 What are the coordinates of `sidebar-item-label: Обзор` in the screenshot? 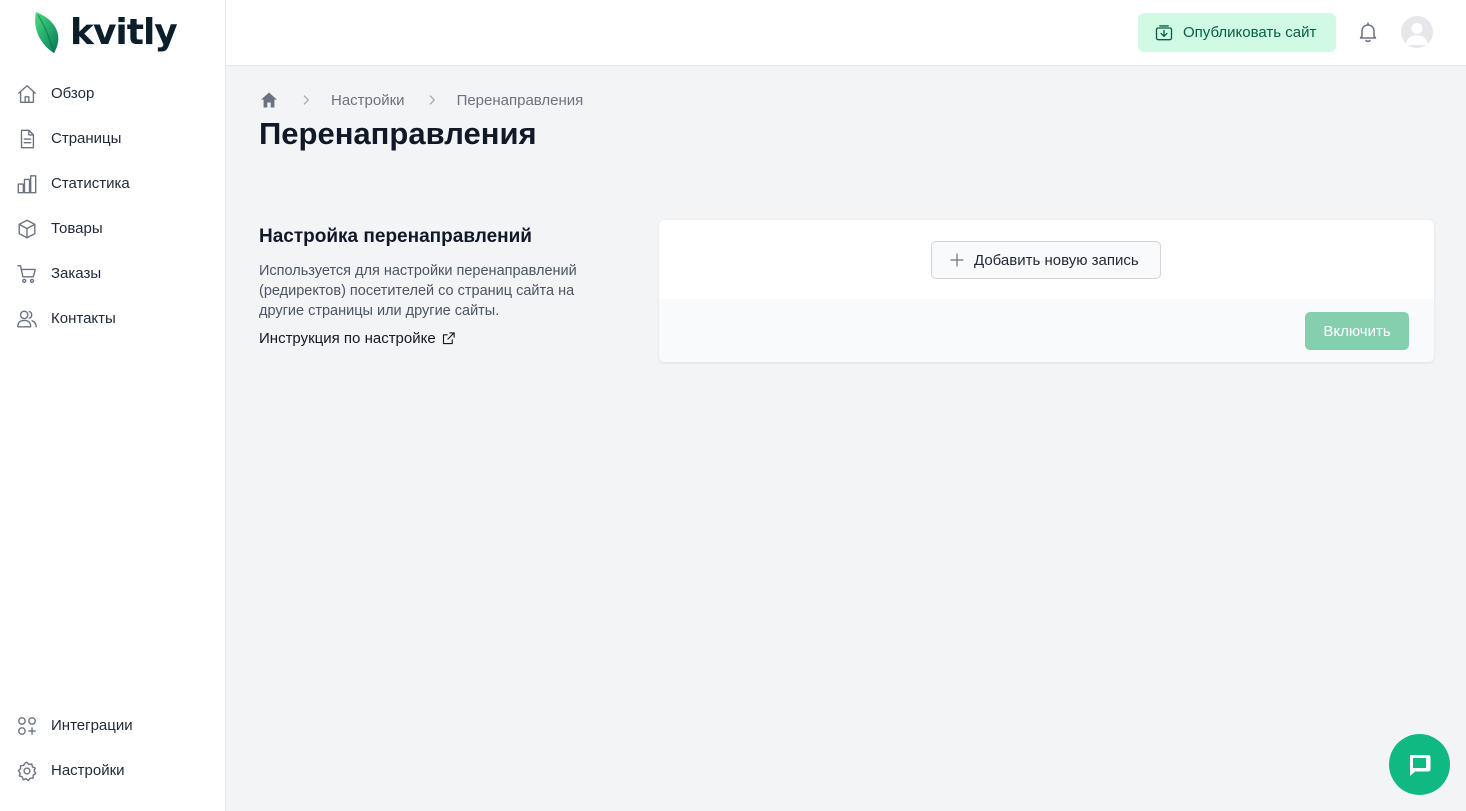 It's located at (73, 93).